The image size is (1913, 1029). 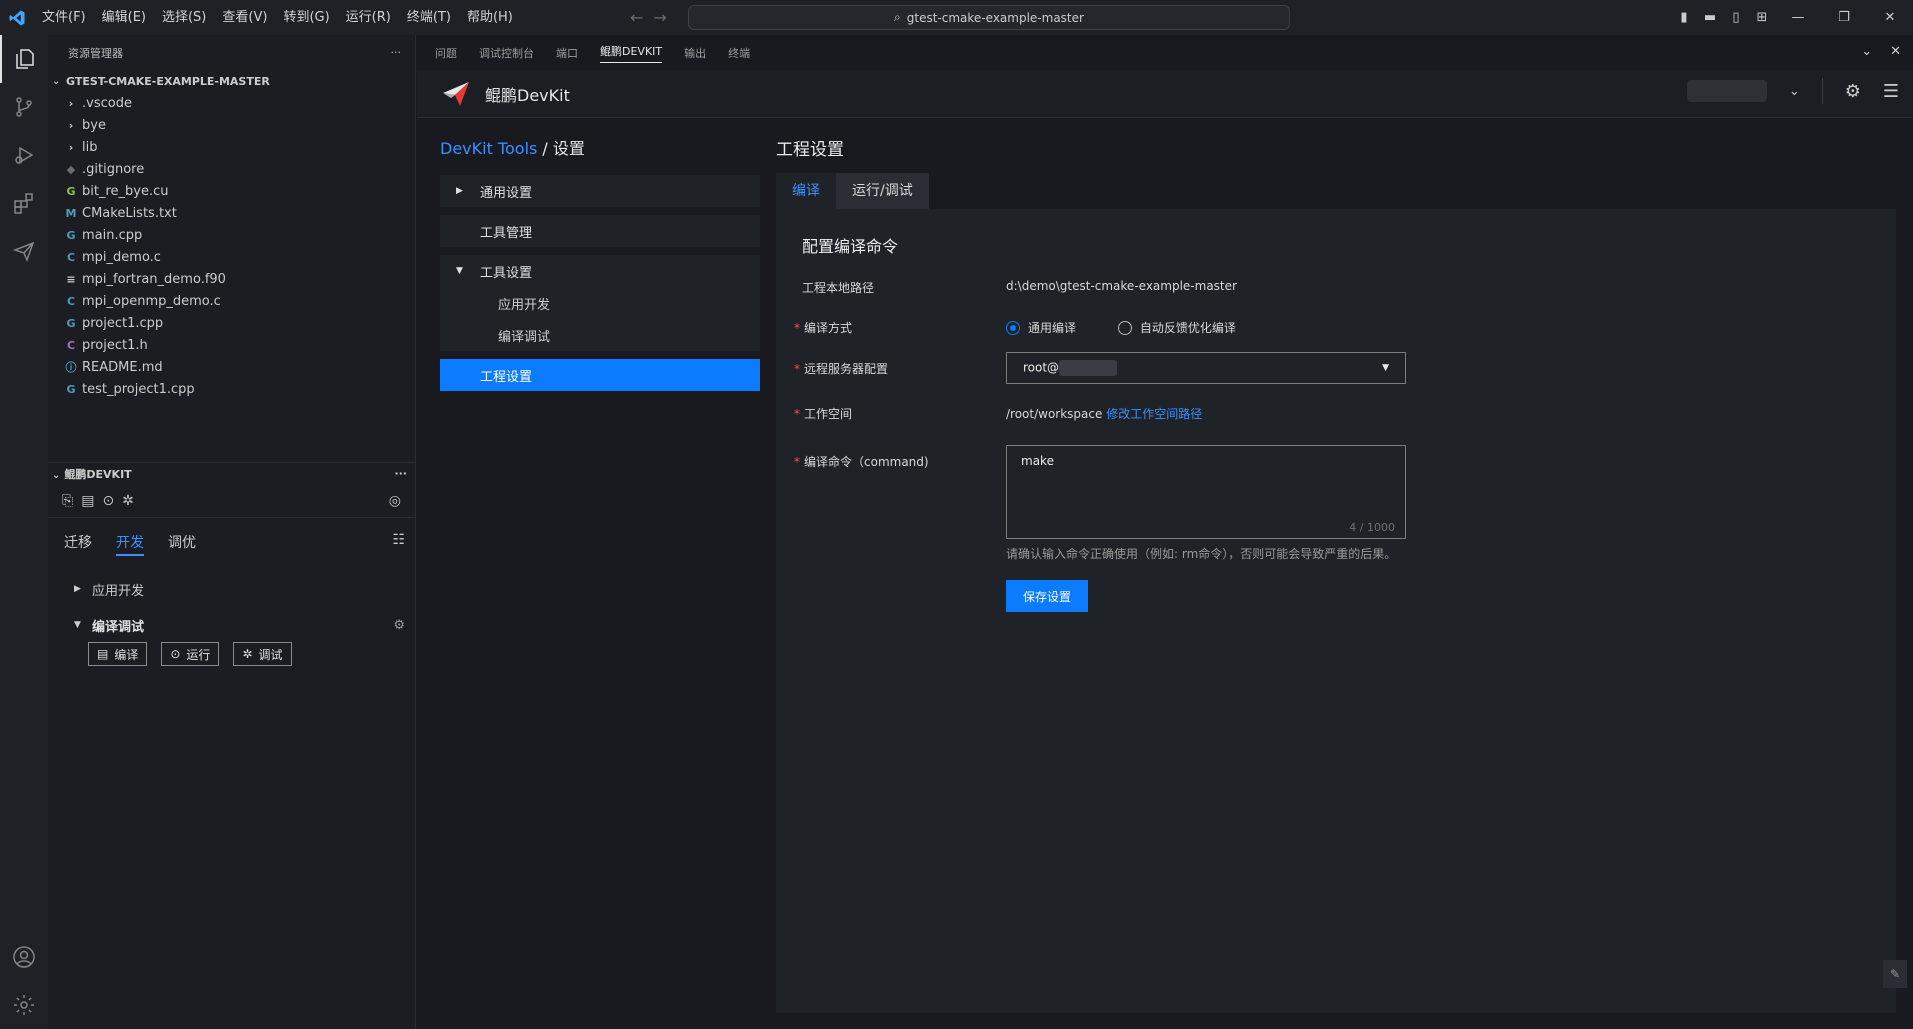 I want to click on tab-develop: 开发, so click(x=130, y=544).